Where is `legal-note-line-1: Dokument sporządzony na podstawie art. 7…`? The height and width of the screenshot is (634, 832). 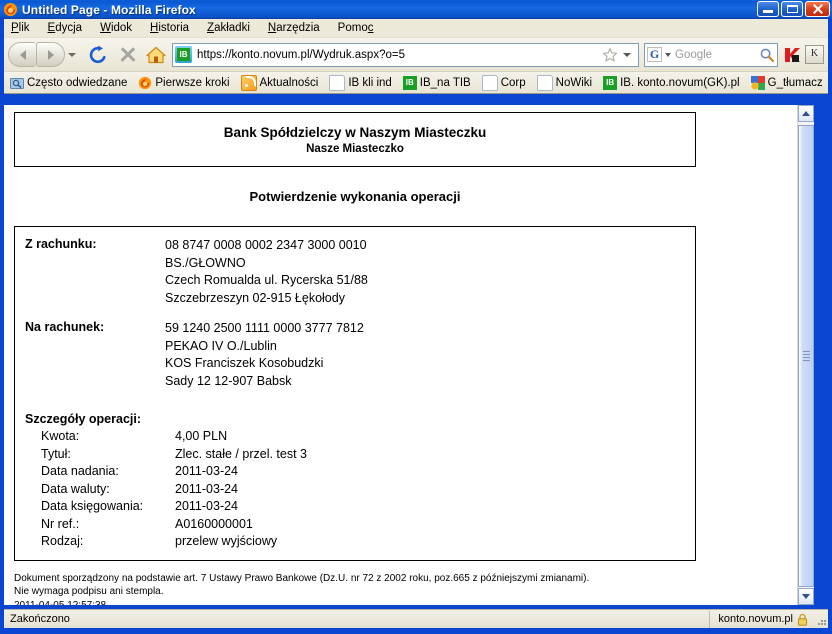
legal-note-line-1: Dokument sporządzony na podstawie art. 7… is located at coordinates (302, 578).